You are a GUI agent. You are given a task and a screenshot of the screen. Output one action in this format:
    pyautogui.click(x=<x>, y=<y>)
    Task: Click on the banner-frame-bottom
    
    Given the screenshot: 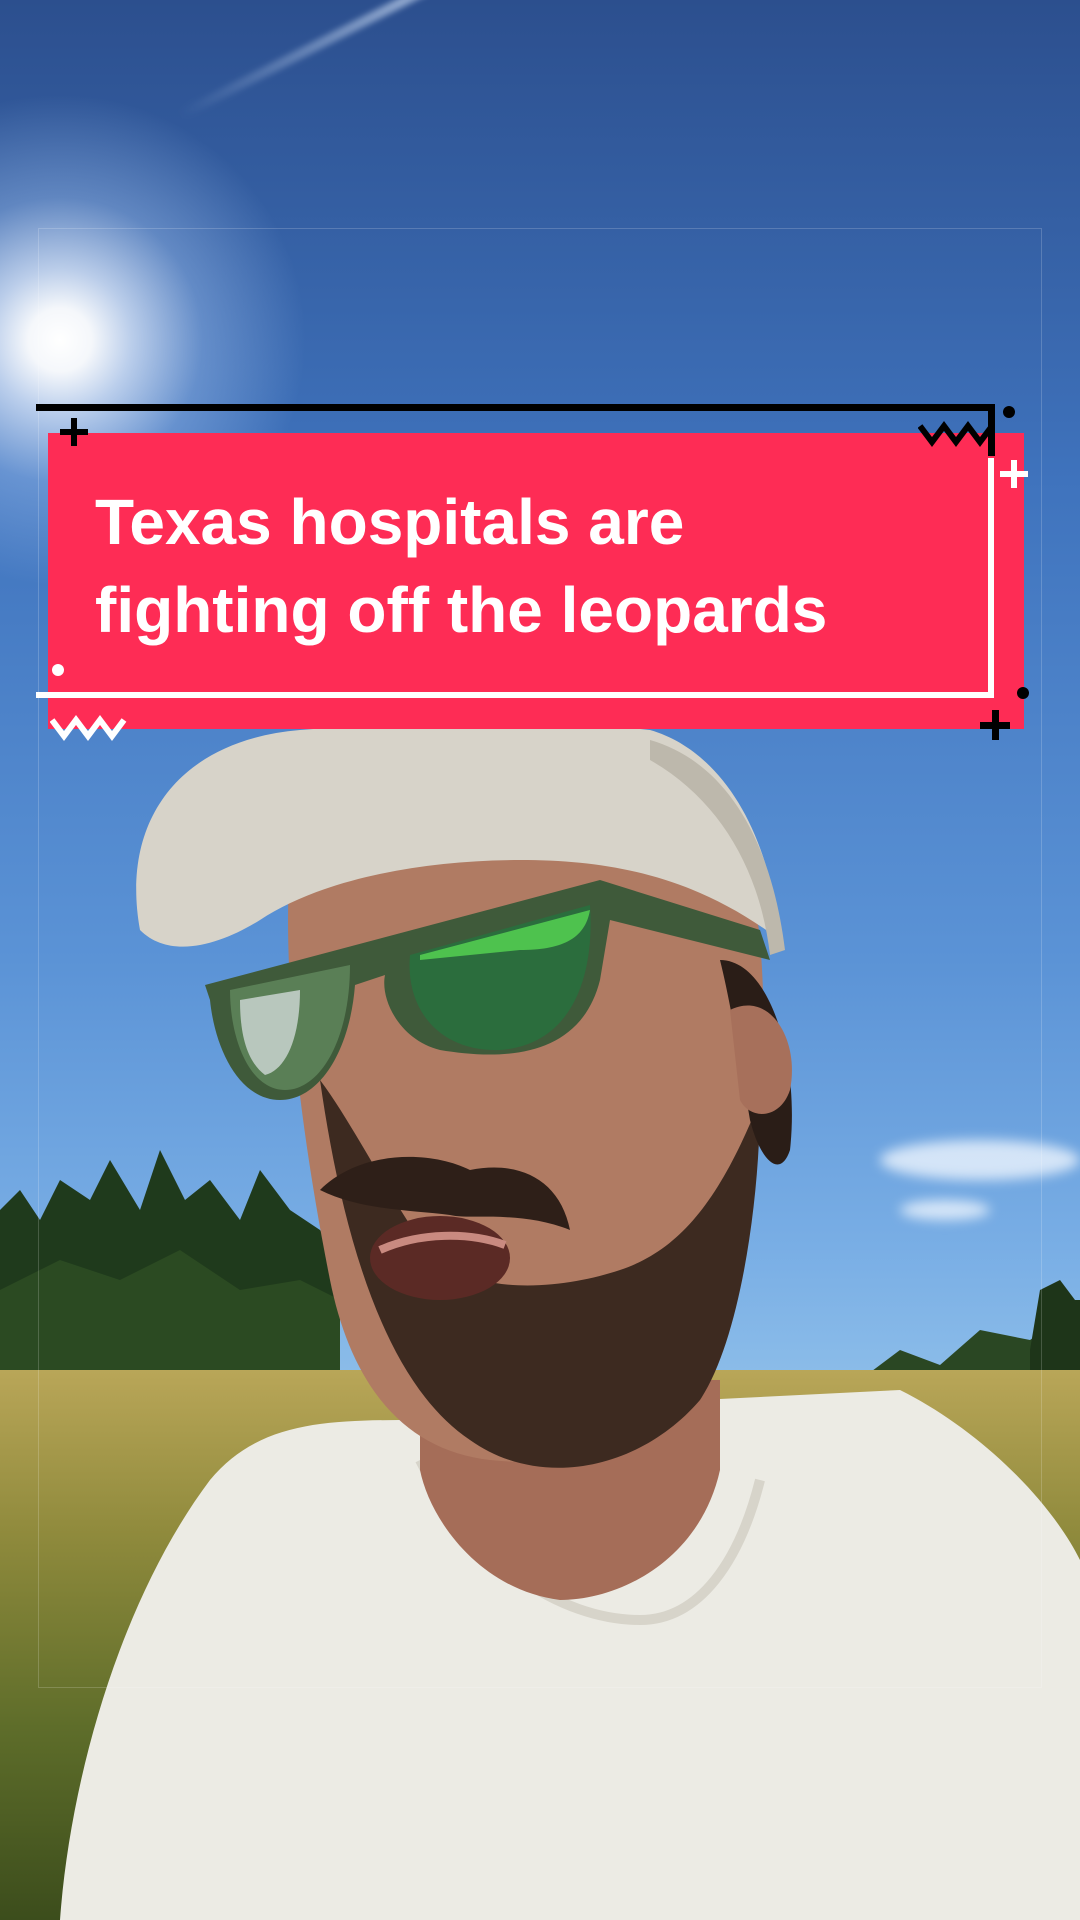 What is the action you would take?
    pyautogui.click(x=515, y=695)
    